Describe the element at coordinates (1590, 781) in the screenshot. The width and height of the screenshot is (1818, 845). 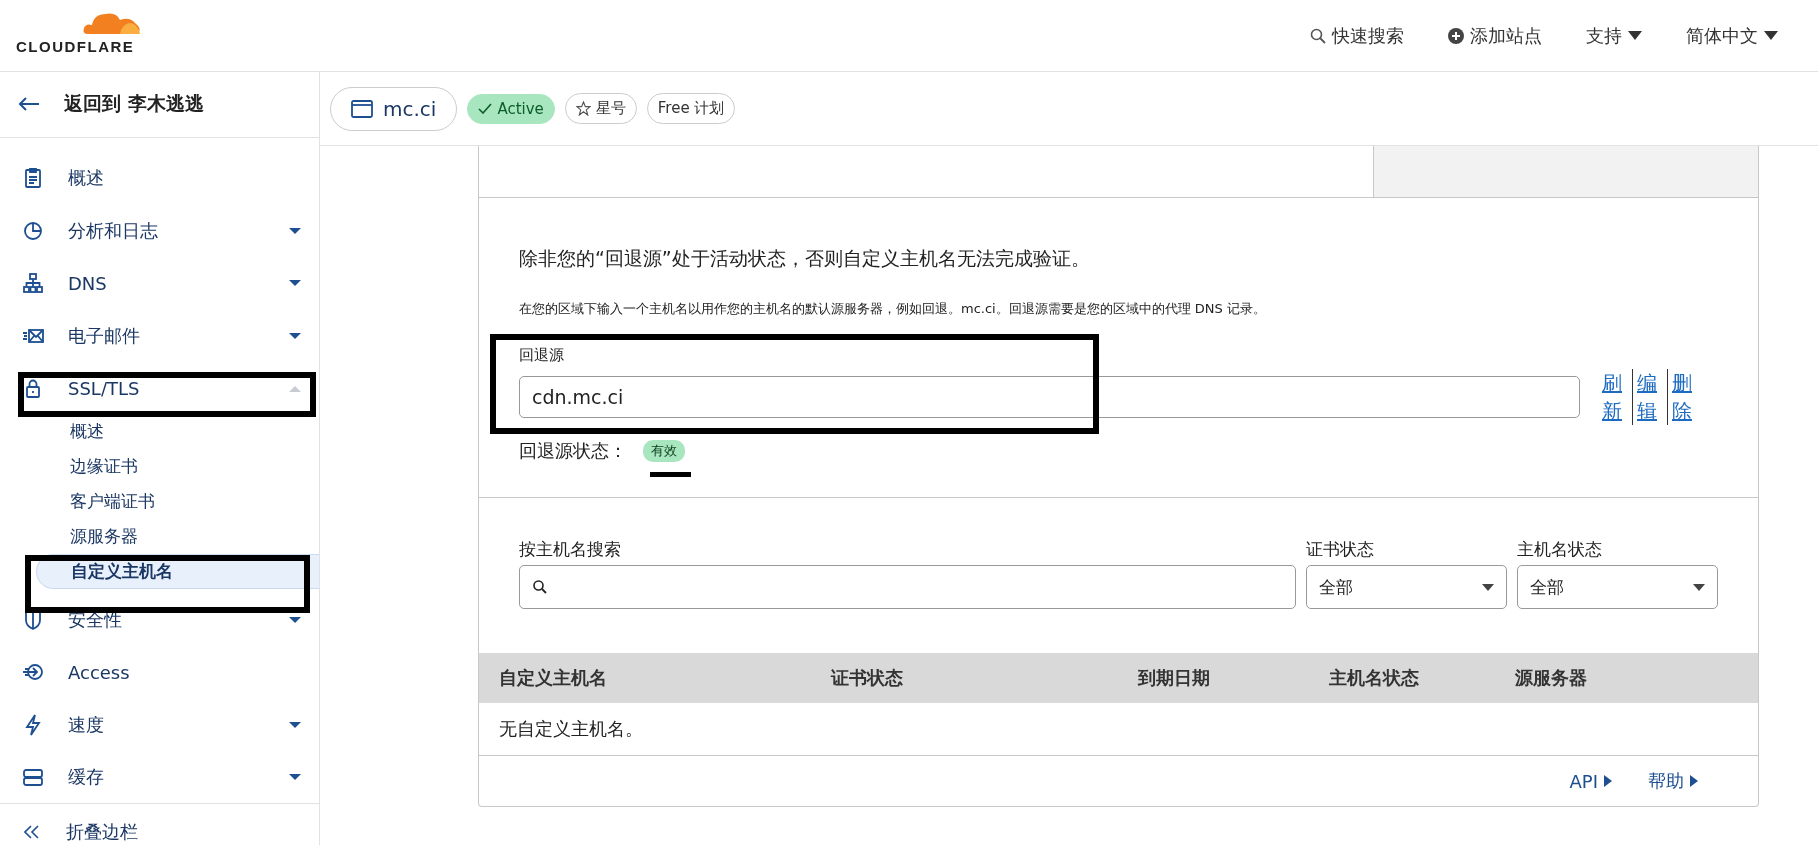
I see `footer-link: API` at that location.